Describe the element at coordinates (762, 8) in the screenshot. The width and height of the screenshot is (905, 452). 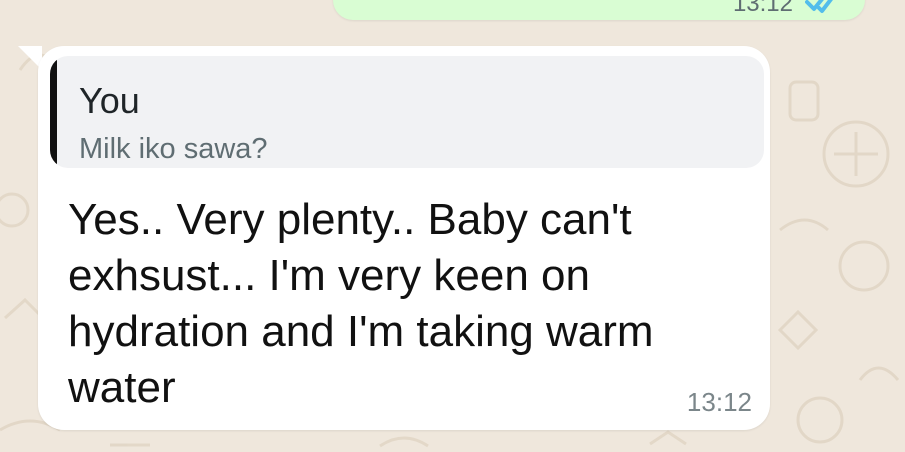
I see `sent-message-time: 13:12` at that location.